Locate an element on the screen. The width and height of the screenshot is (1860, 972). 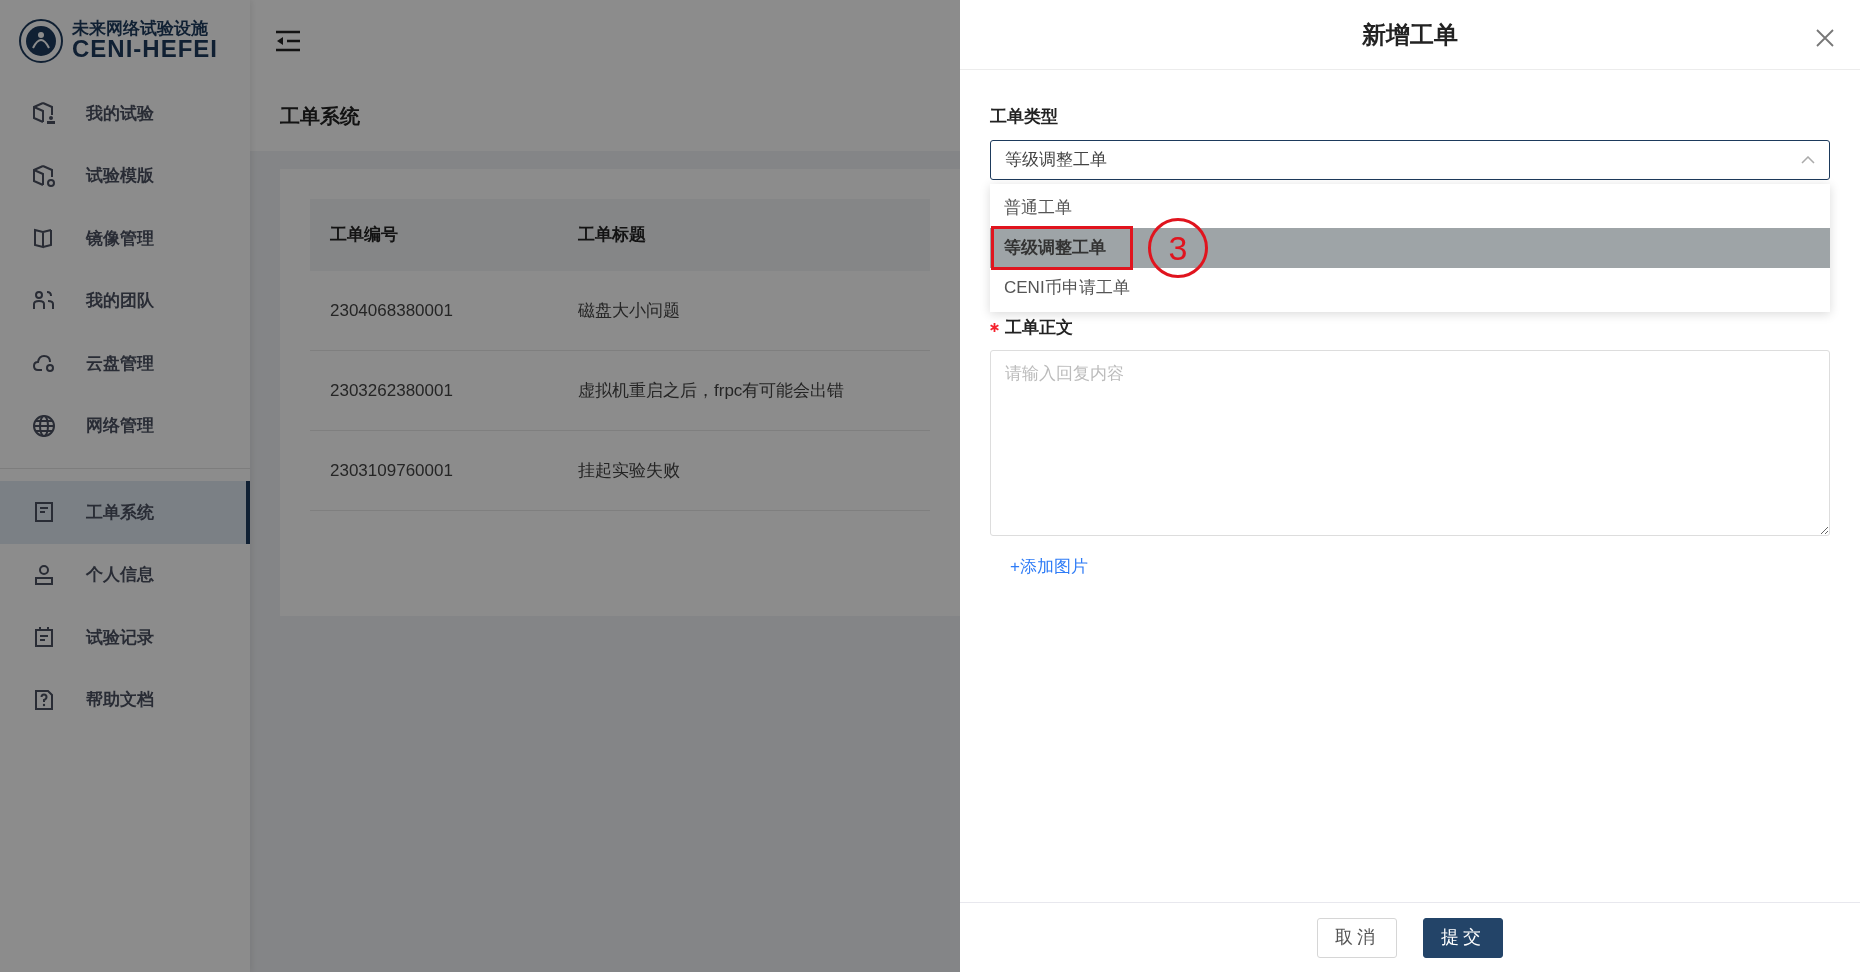
field-label: 工单类型 is located at coordinates (1024, 117).